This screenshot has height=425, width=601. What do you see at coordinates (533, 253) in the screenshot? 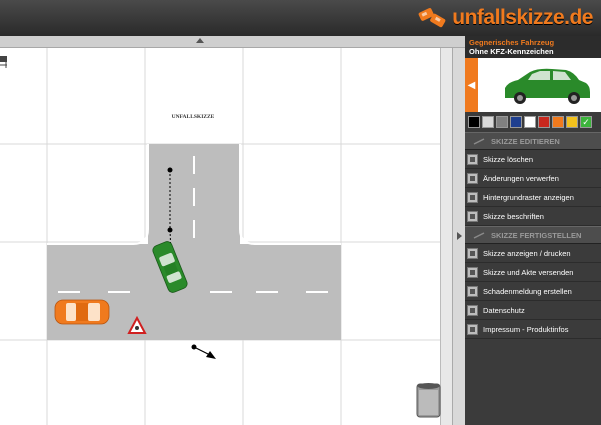
I see `menu-show-print: Skizze anzeigen / drucken` at bounding box center [533, 253].